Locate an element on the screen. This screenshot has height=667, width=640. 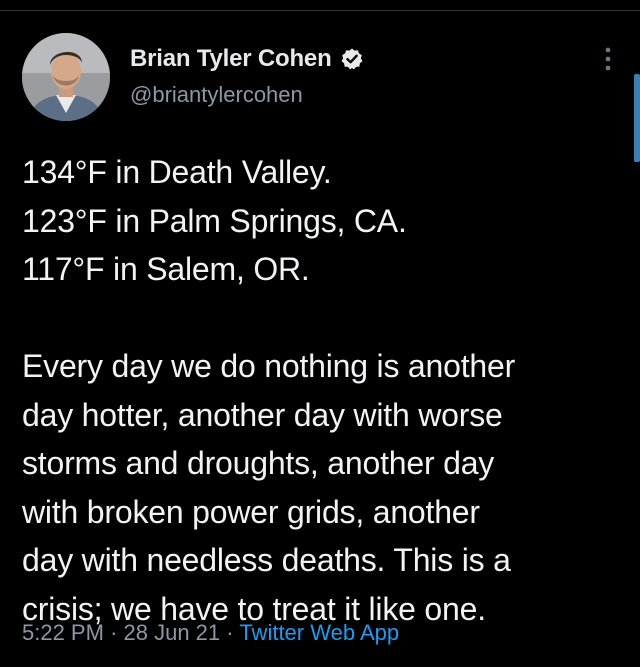
author-handle: @briantylercohen is located at coordinates (247, 95).